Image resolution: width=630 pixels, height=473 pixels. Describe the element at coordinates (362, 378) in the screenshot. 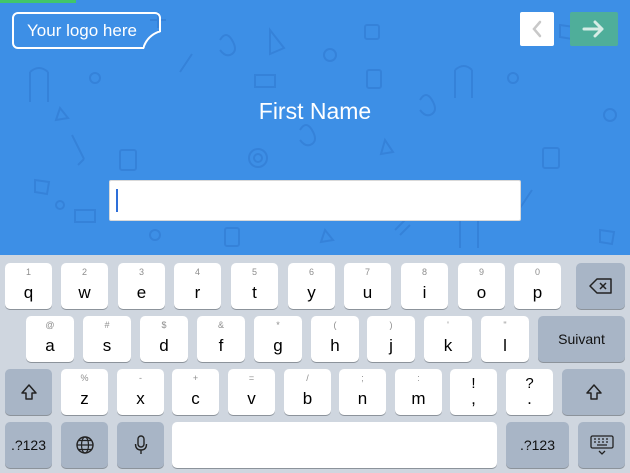

I see `key-hint: ;` at that location.